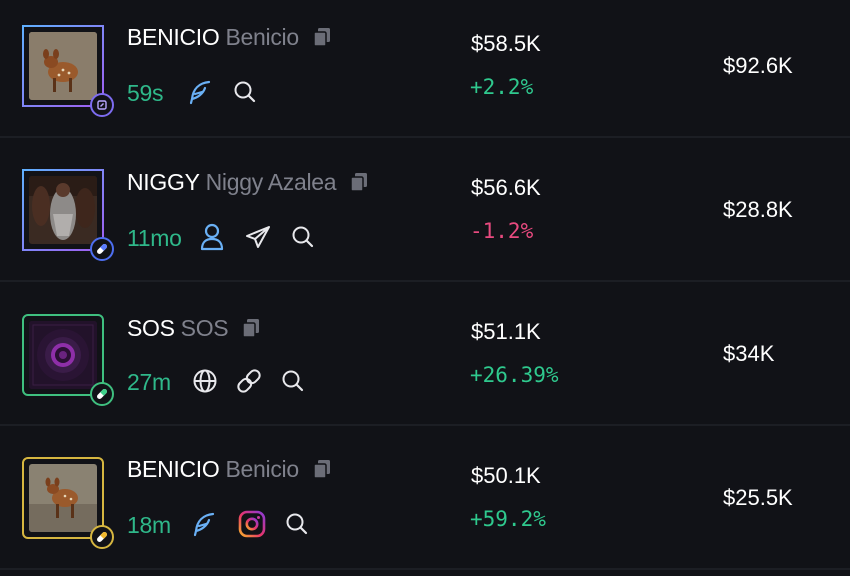 This screenshot has height=576, width=850. Describe the element at coordinates (151, 328) in the screenshot. I see `token-symbol: SOS` at that location.